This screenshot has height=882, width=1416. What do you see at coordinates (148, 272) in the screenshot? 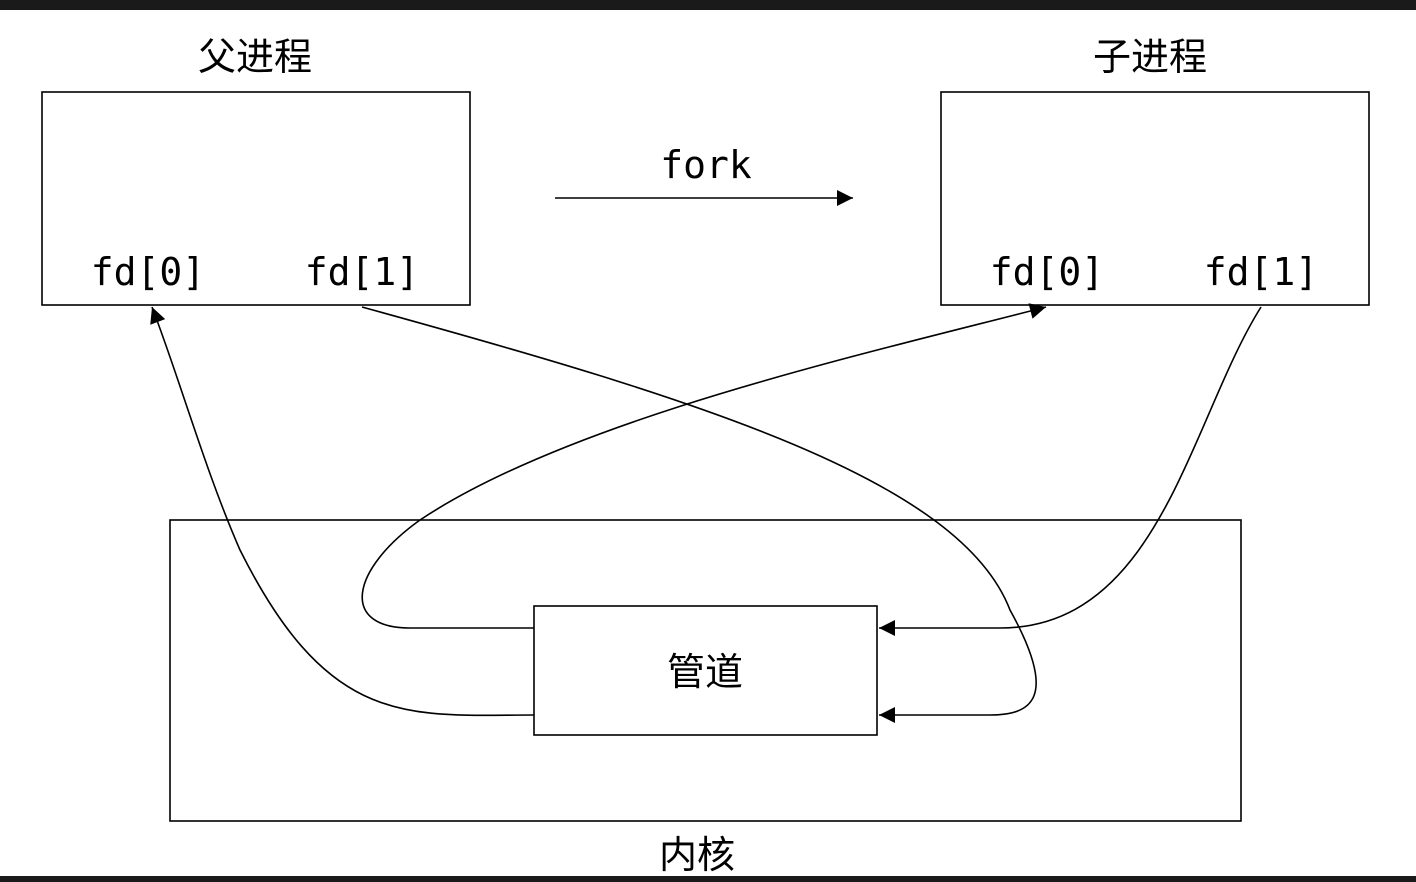
I see `parent-fd0-label: fd[0]` at bounding box center [148, 272].